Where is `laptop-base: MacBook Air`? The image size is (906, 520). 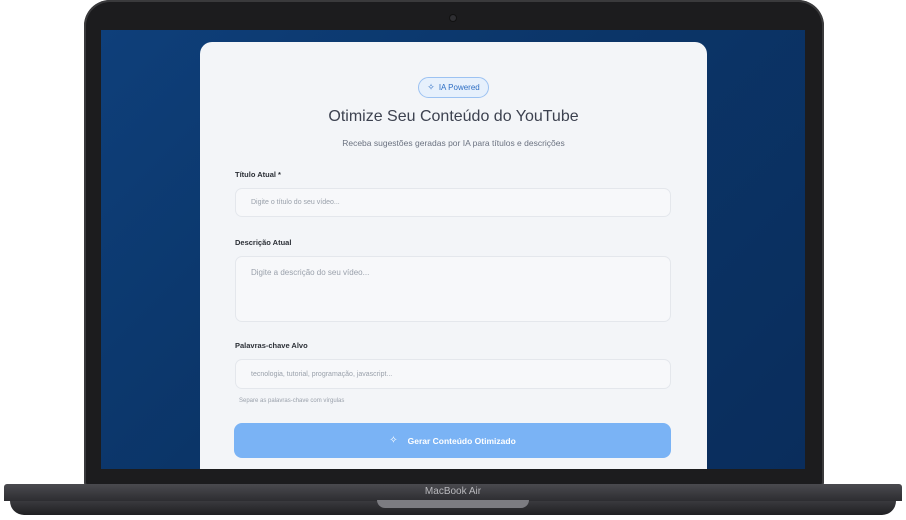
laptop-base: MacBook Air is located at coordinates (453, 502).